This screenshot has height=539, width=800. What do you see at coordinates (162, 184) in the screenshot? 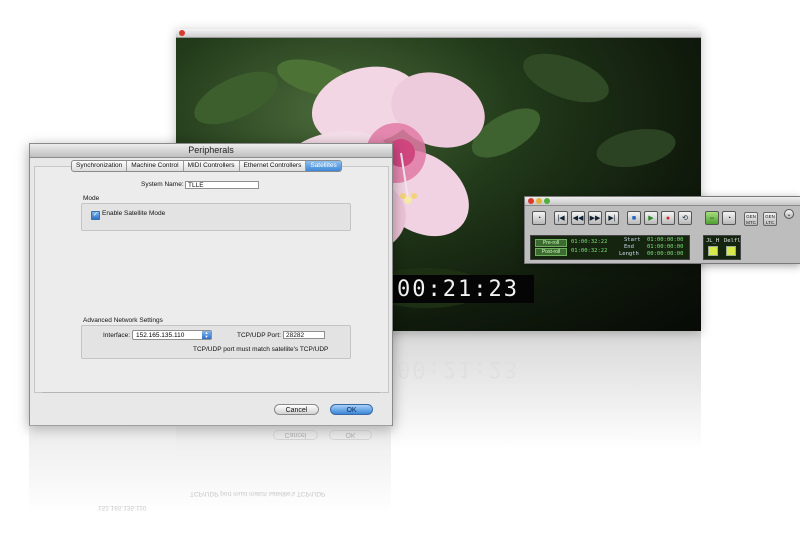
I see `system-name-label: System Name:` at bounding box center [162, 184].